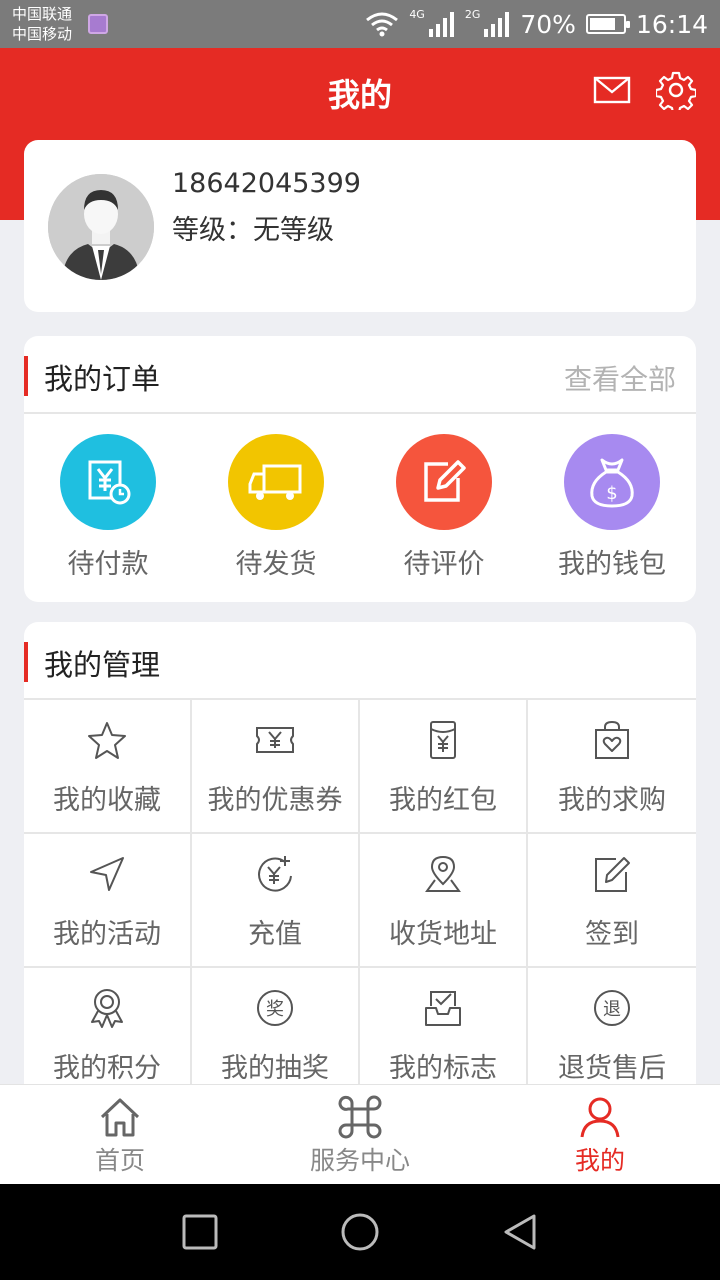 Image resolution: width=720 pixels, height=1280 pixels. I want to click on user-phone: 18642045399, so click(266, 183).